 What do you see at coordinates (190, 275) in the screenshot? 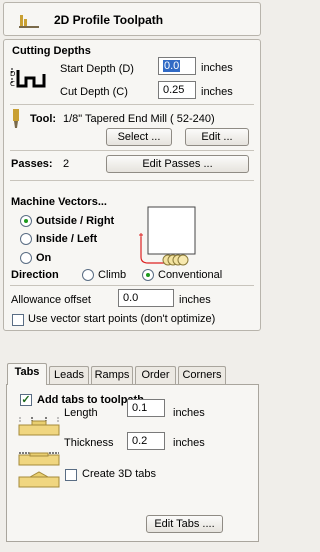
I see `conventional-label: Conventional` at bounding box center [190, 275].